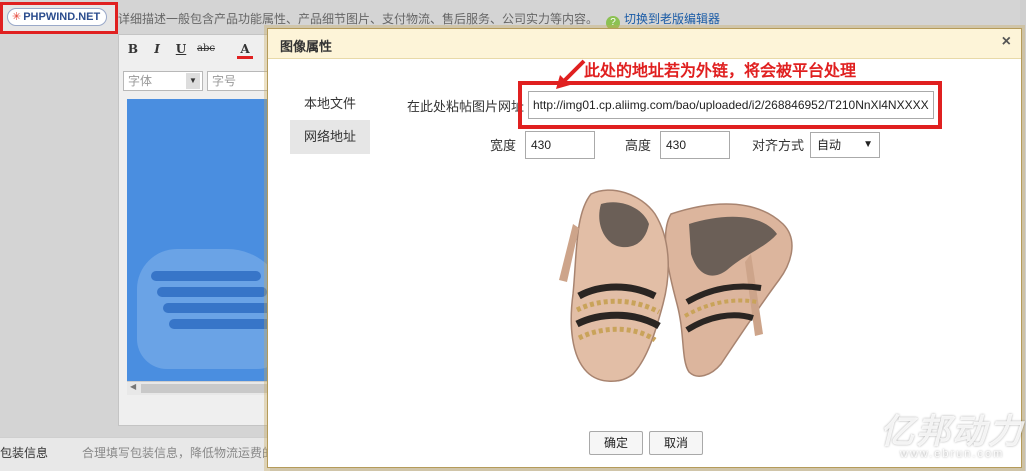  I want to click on packing-description: 合理填写包装信息，降低物流运费的, so click(178, 453).